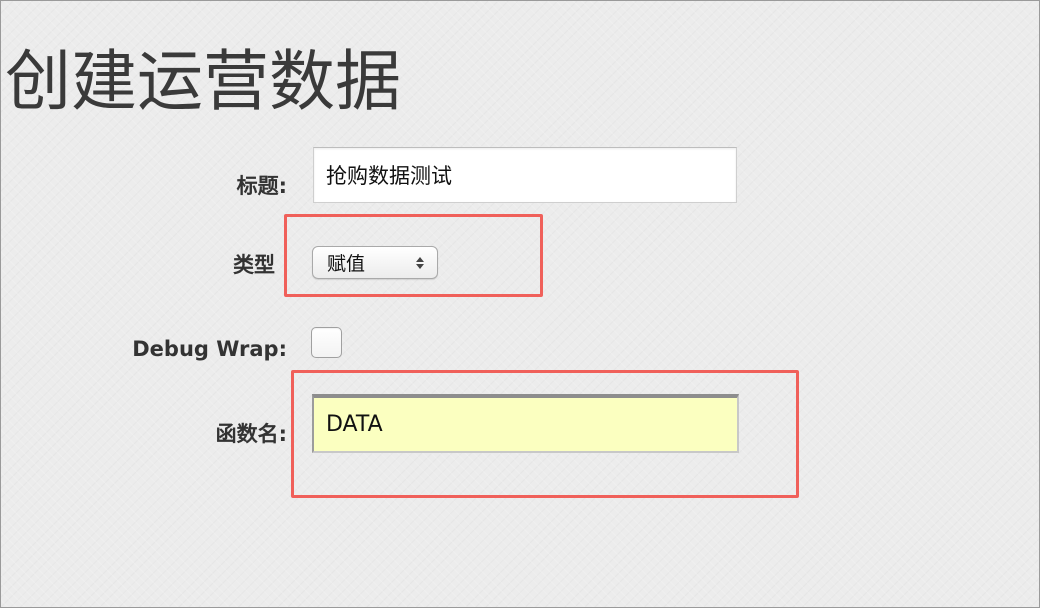 This screenshot has width=1040, height=608. I want to click on function-name-input, so click(525, 423).